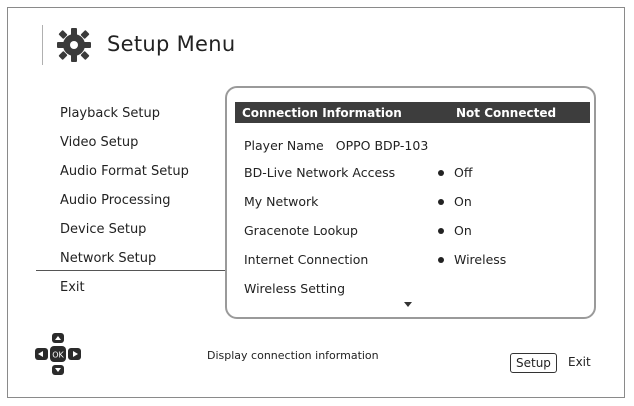 The height and width of the screenshot is (406, 634). What do you see at coordinates (42, 45) in the screenshot?
I see `title-divider` at bounding box center [42, 45].